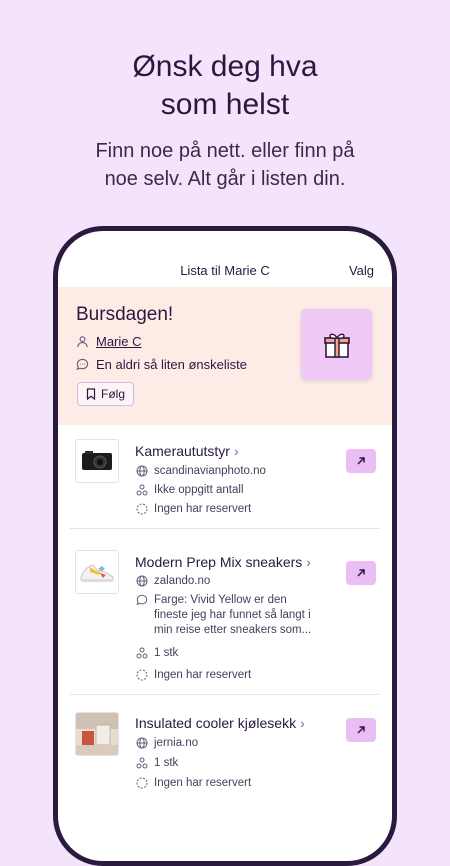  I want to click on hero-subtitle-line2: noe selv. Alt går i listen din., so click(225, 179).